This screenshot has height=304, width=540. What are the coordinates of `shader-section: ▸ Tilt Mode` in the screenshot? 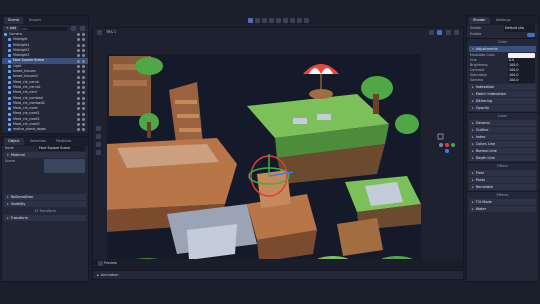 It's located at (502, 202).